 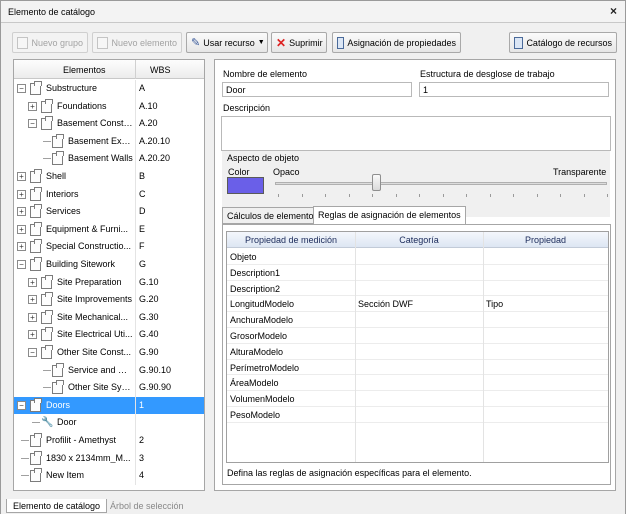 I want to click on tree-row: New Item 4, so click(x=109, y=476).